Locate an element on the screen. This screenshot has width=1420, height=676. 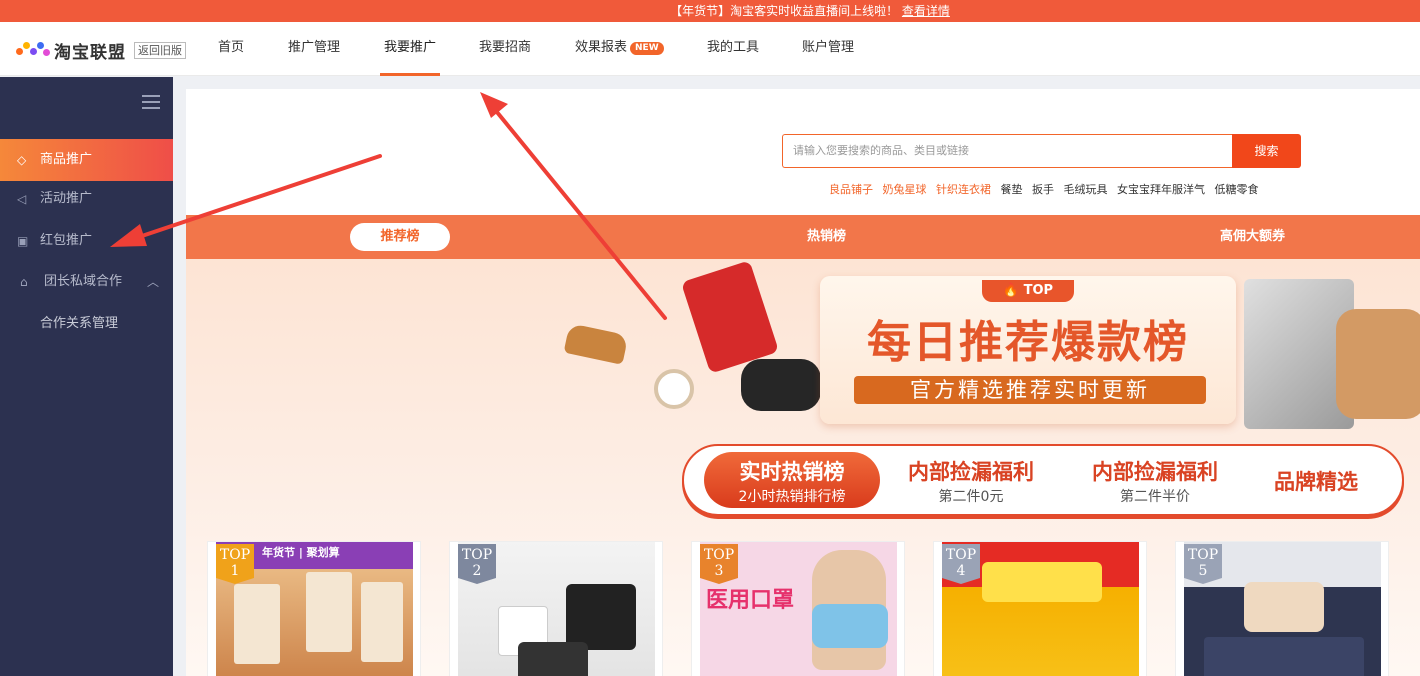
arrow-to-sidebar is located at coordinates (255, 198).